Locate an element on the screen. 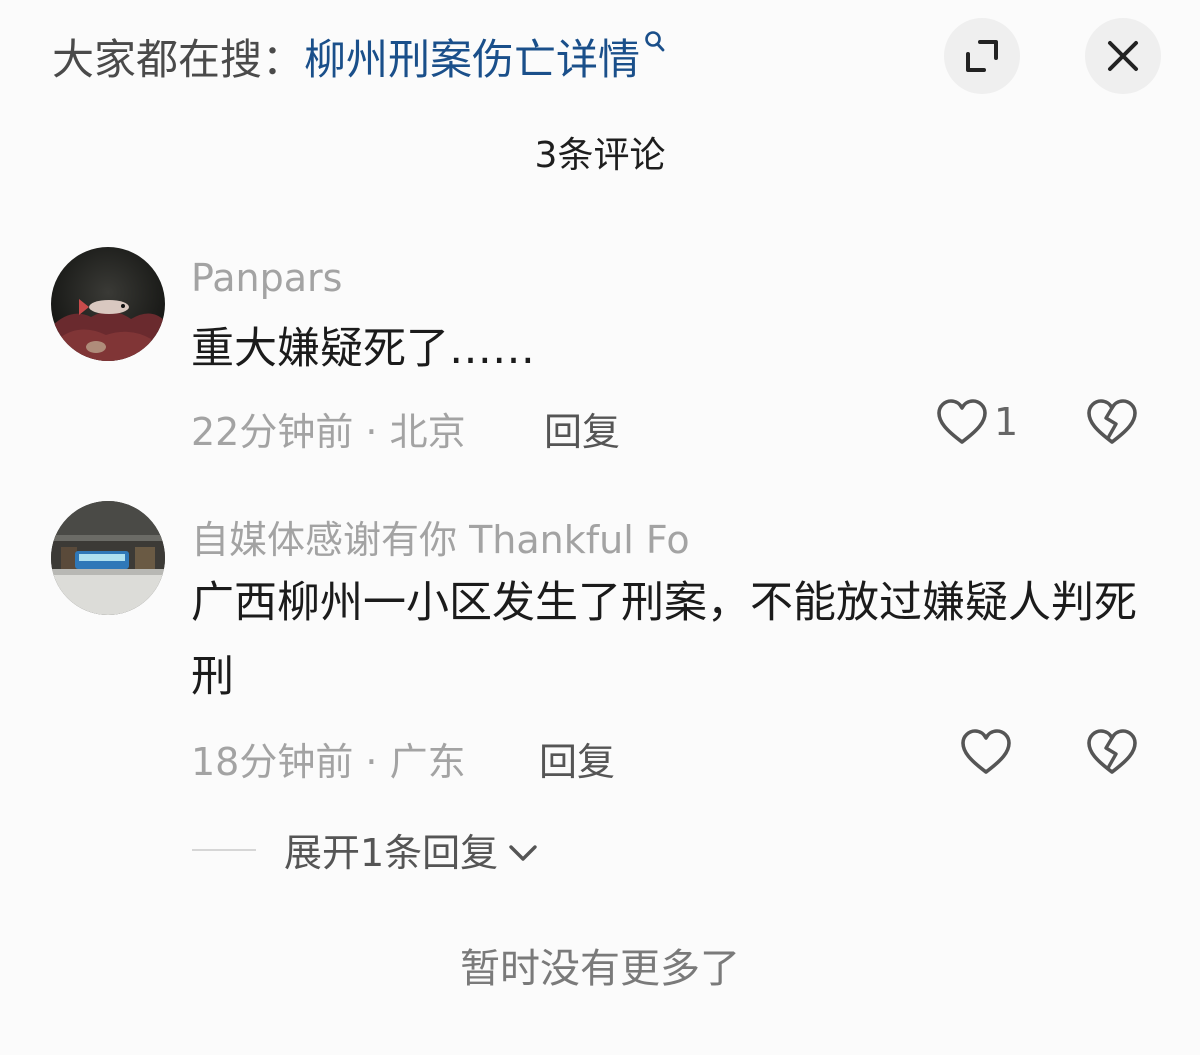 The width and height of the screenshot is (1200, 1055). trending-search-link: 柳州刑案伤亡详情 is located at coordinates (485, 56).